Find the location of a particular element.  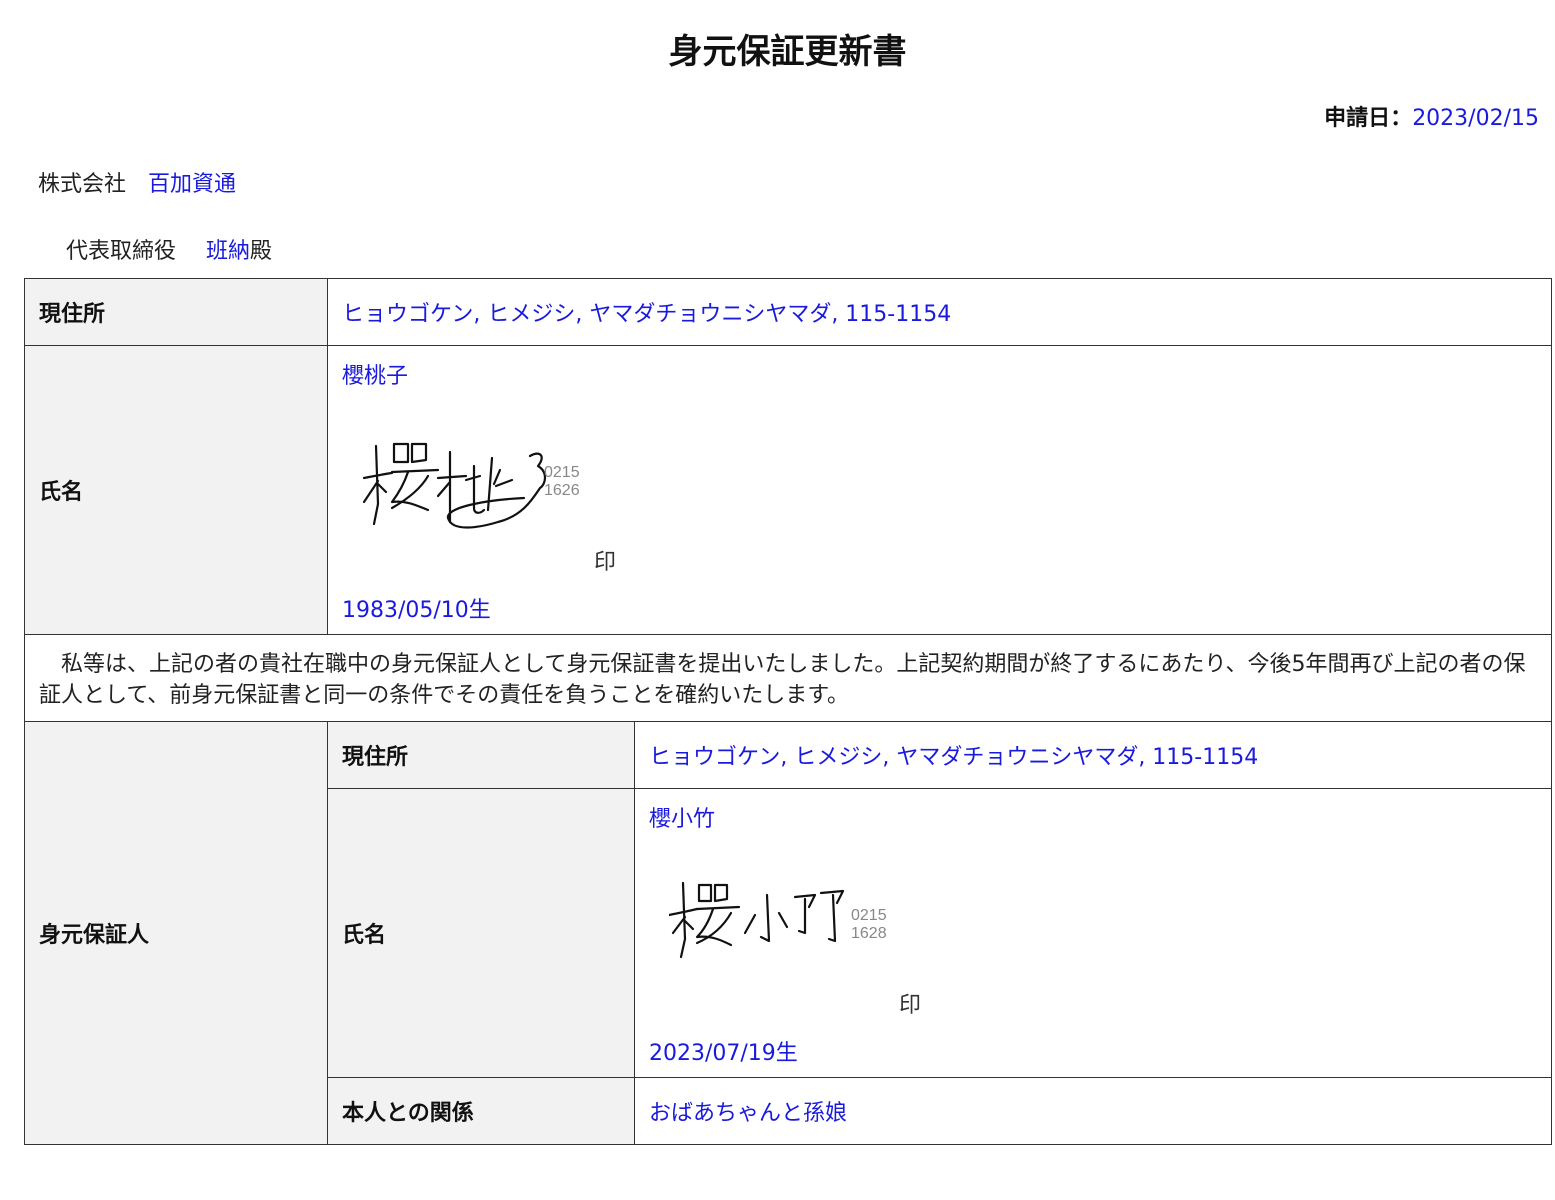

application-date-value: 2023/02/15 is located at coordinates (1475, 118).